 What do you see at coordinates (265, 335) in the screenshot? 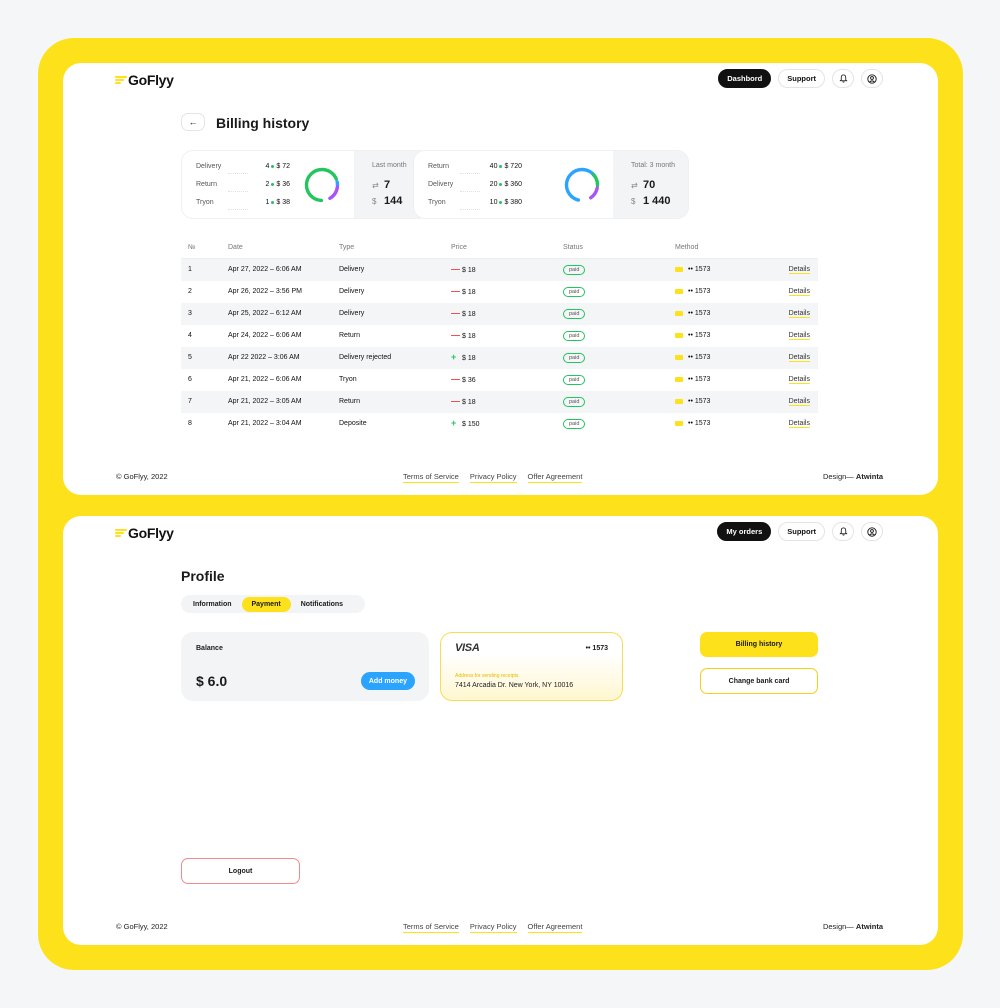
I see `row-date: Apr 24, 2022 – 6:06 AM` at bounding box center [265, 335].